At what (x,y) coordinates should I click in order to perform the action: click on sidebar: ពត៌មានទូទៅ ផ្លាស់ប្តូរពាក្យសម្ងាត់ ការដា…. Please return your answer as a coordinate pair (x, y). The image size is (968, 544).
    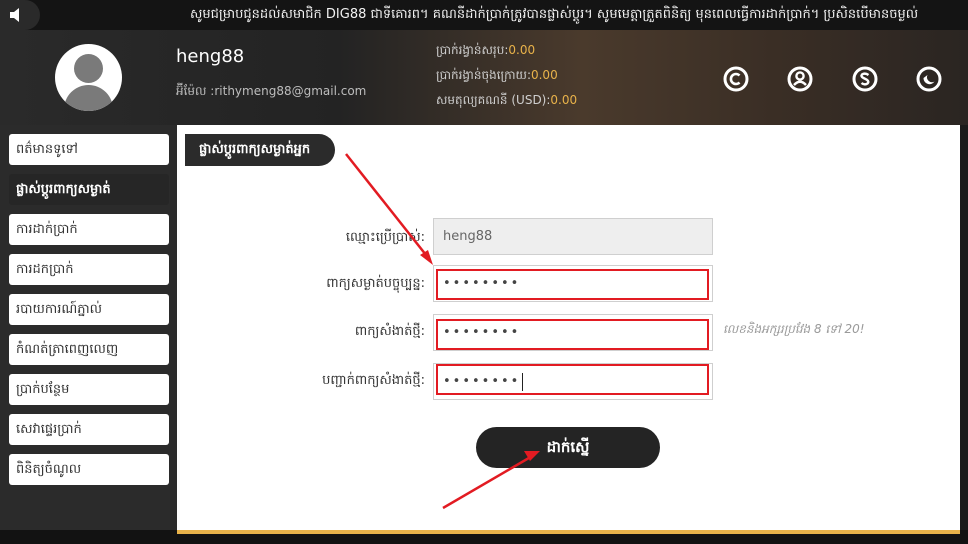
    Looking at the image, I should click on (88, 327).